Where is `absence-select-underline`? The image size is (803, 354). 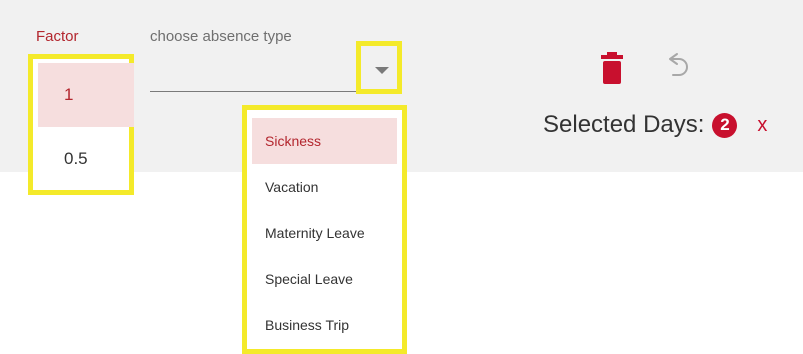 absence-select-underline is located at coordinates (253, 91).